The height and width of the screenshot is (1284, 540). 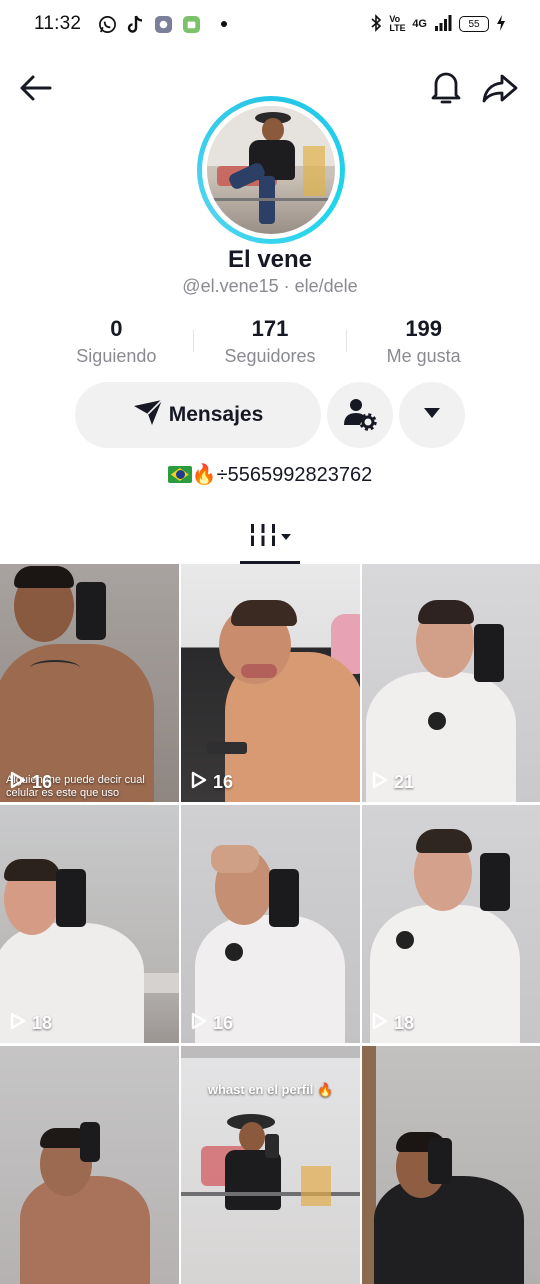 I want to click on profile-actions: Mensajes, so click(x=270, y=416).